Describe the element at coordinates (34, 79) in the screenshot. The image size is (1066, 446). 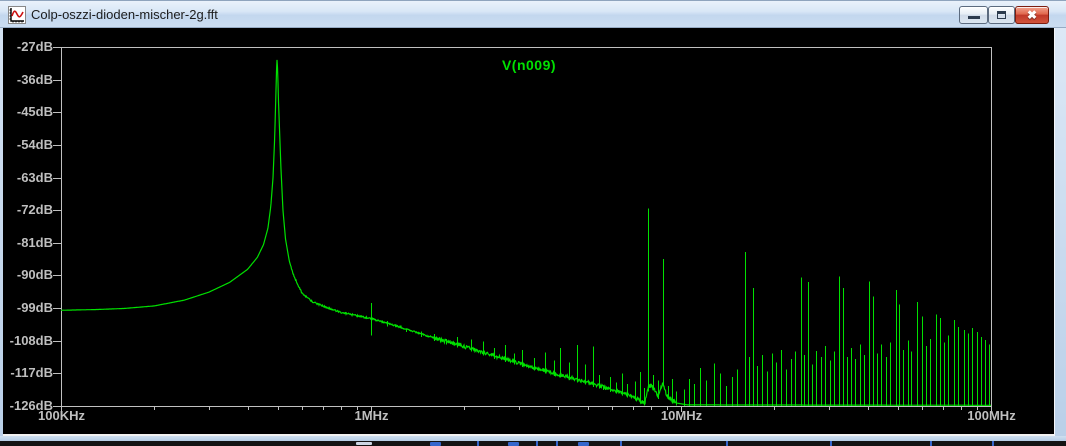
I see `y-tick-label: -36dB` at that location.